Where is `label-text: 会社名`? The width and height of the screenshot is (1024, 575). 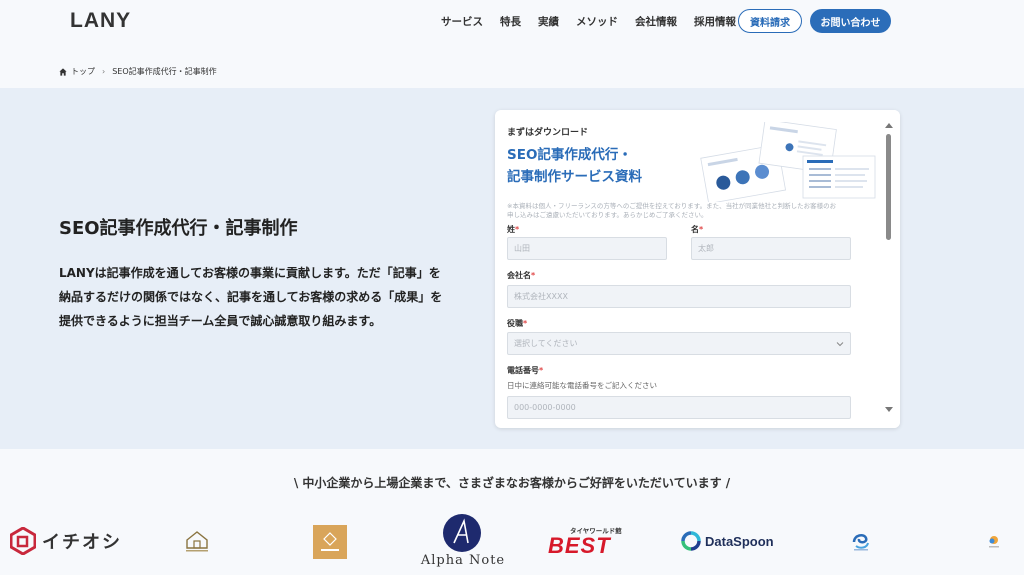
label-text: 会社名 is located at coordinates (519, 275).